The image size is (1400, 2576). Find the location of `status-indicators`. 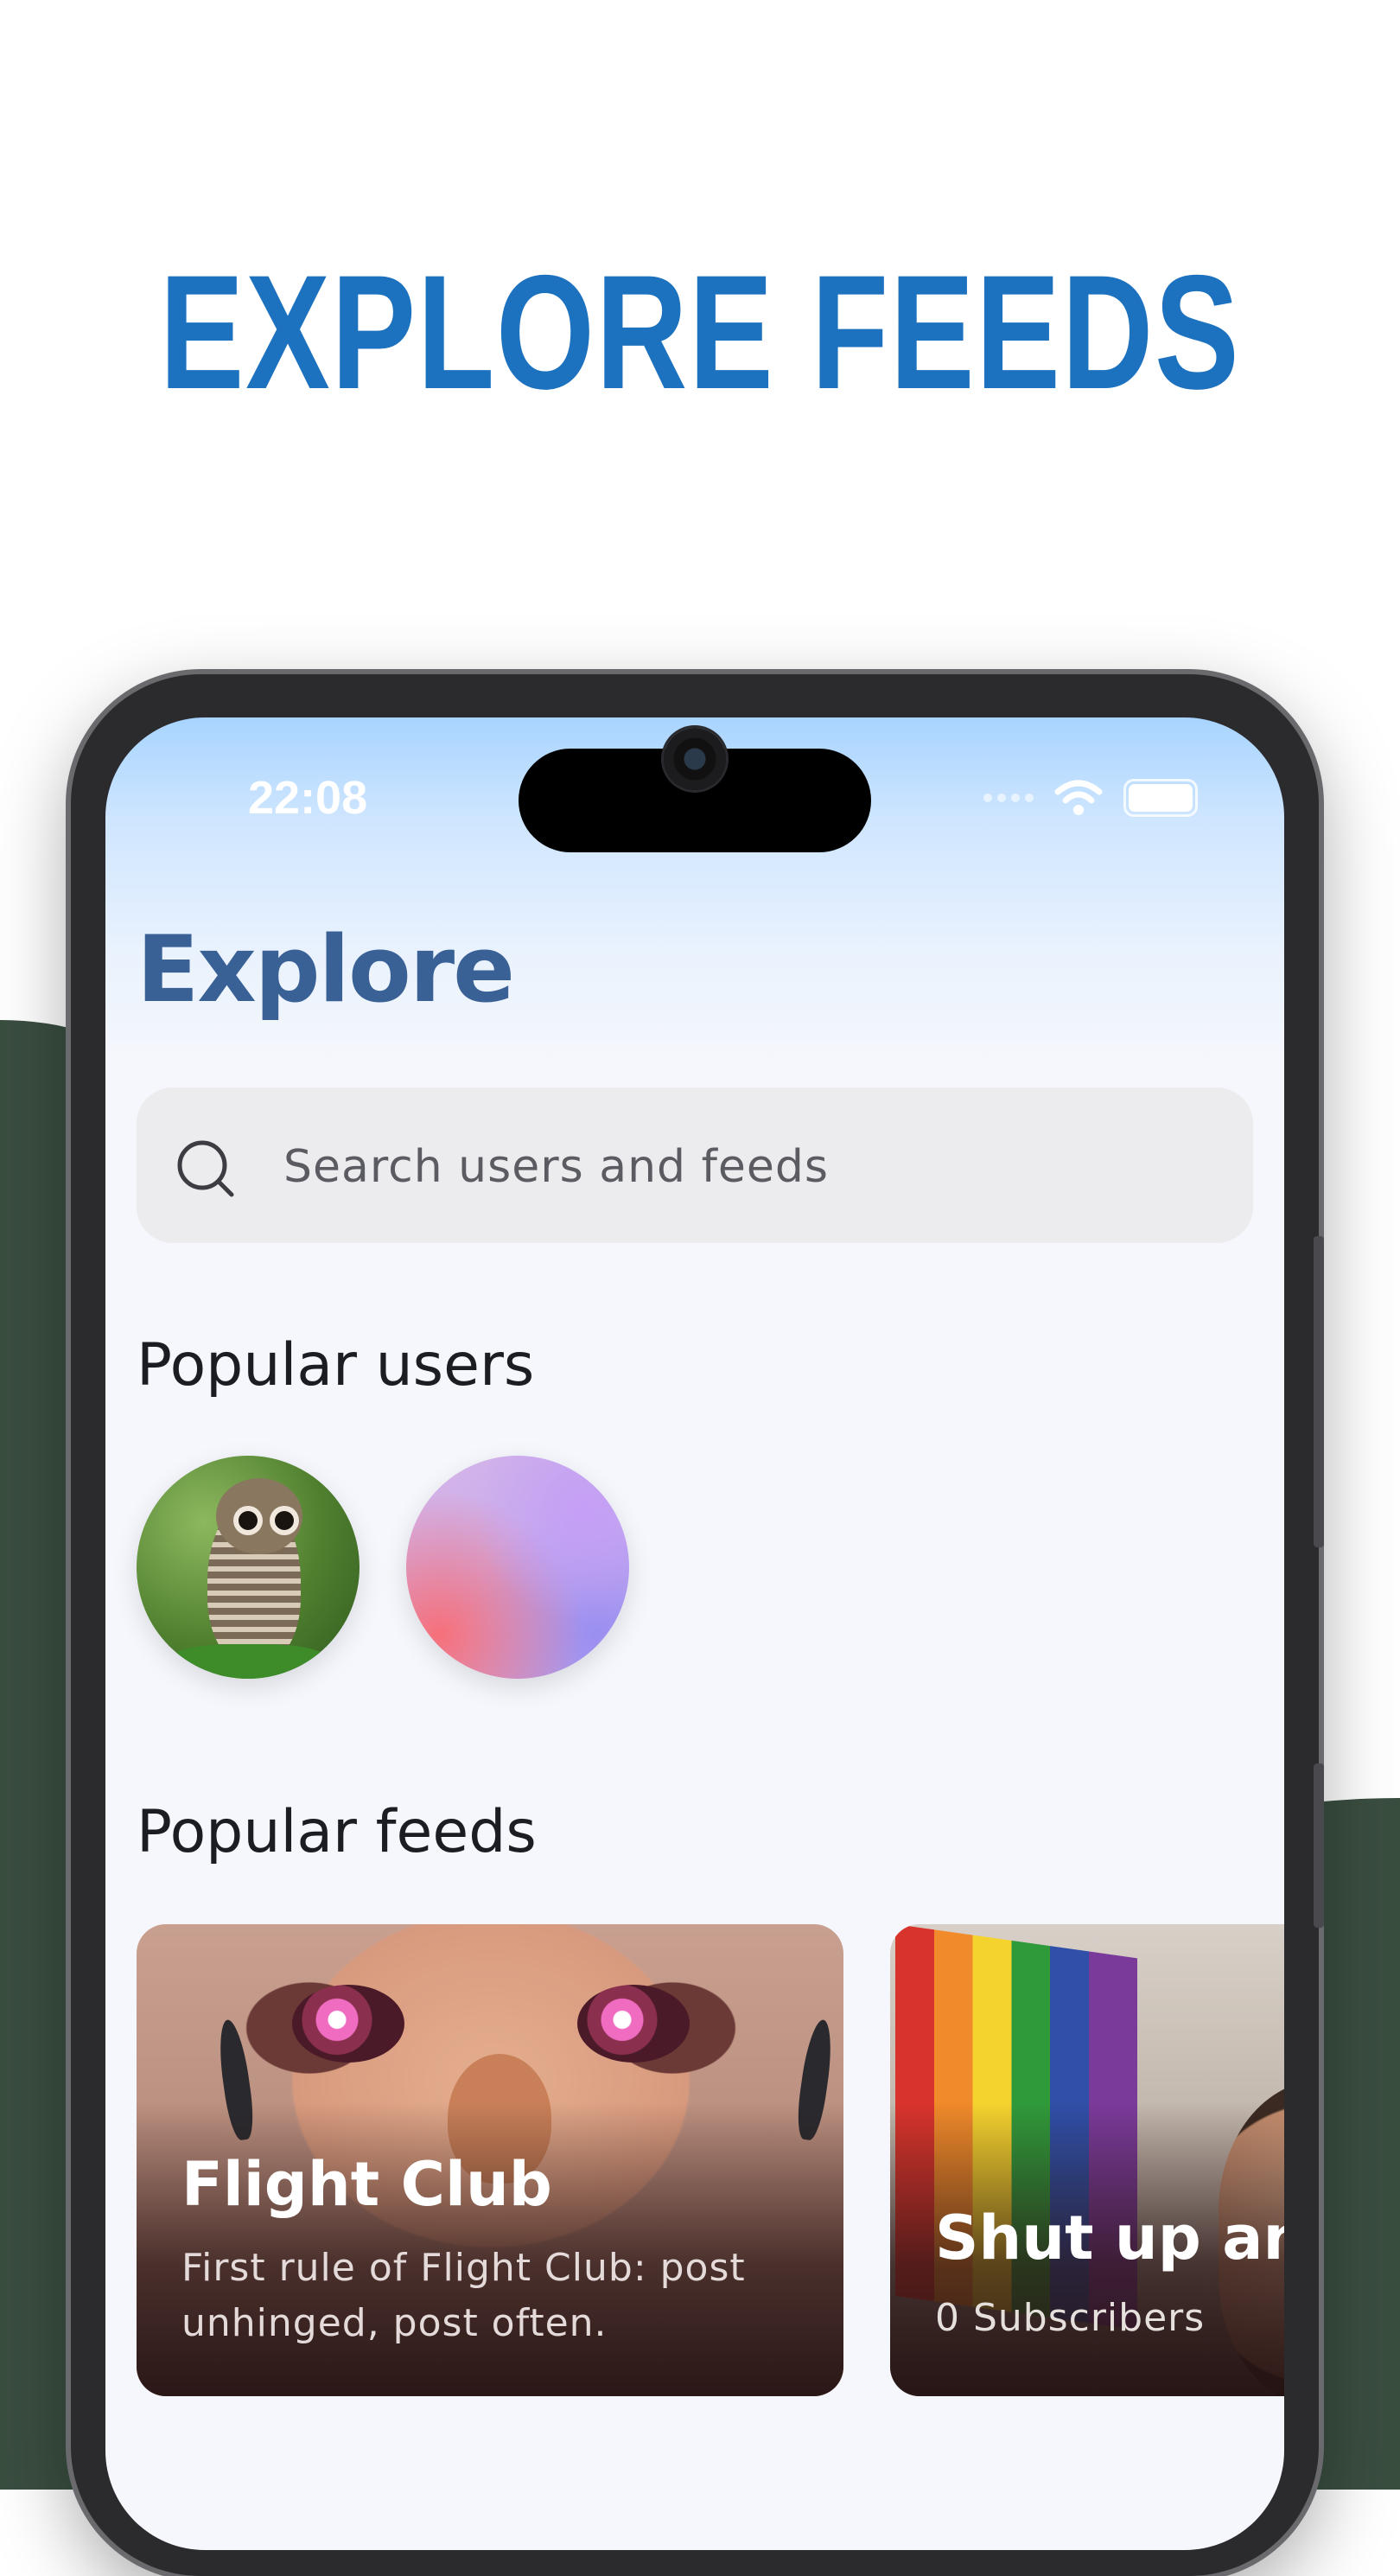

status-indicators is located at coordinates (1090, 798).